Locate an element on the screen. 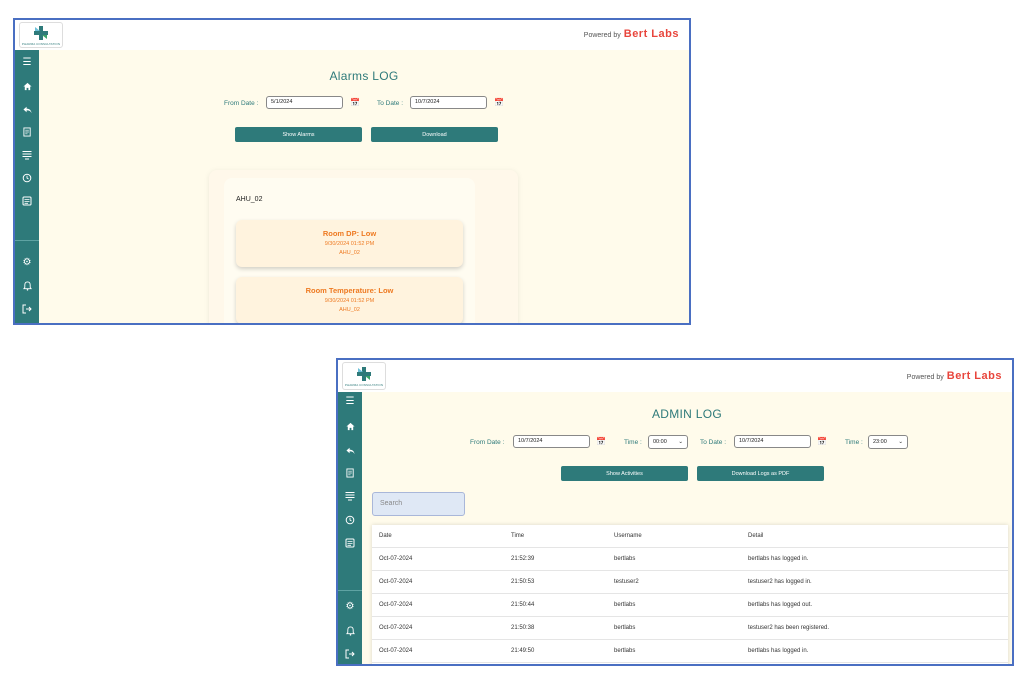 The width and height of the screenshot is (1024, 688). download-button: Download is located at coordinates (434, 134).